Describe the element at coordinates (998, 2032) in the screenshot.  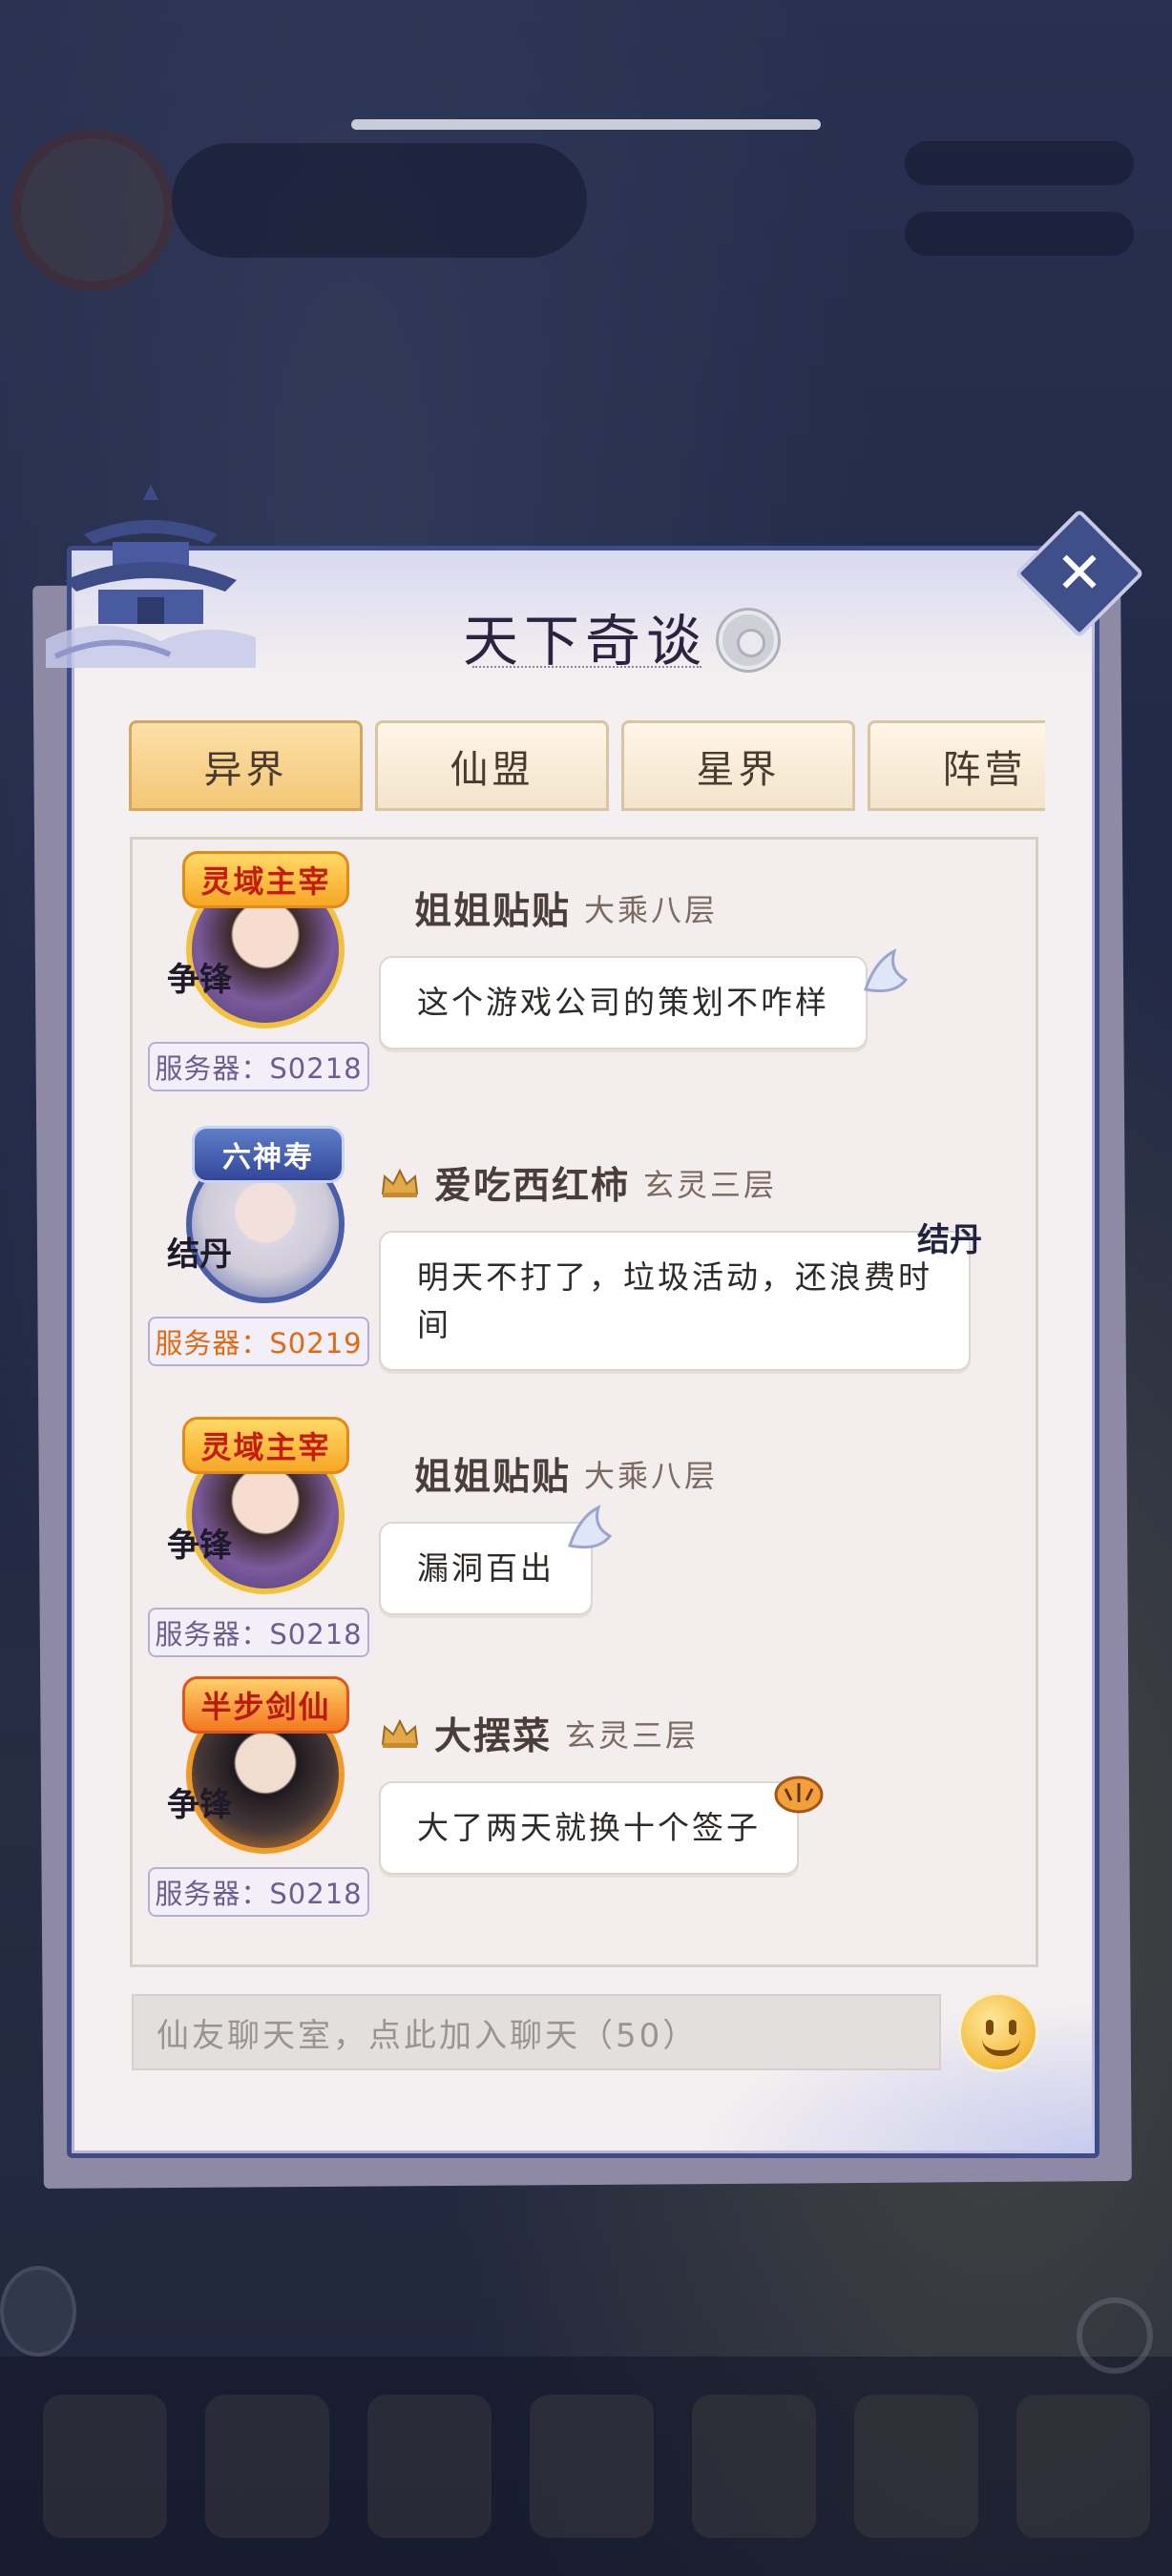
I see `emoji-button` at that location.